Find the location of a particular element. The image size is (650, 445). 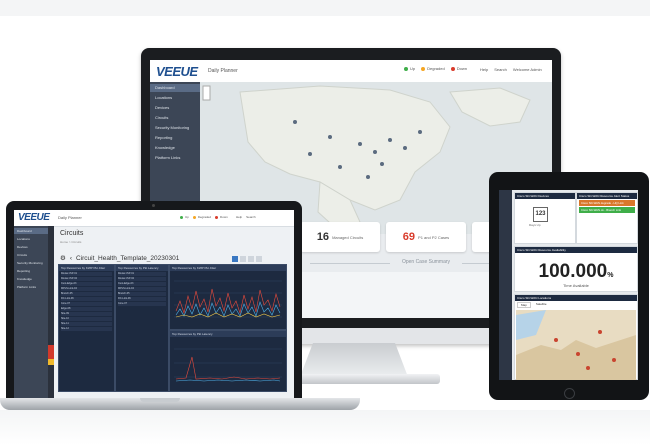

alert-item: Cisco SD-WAN ok - Branch Link is located at coordinates (607, 210).